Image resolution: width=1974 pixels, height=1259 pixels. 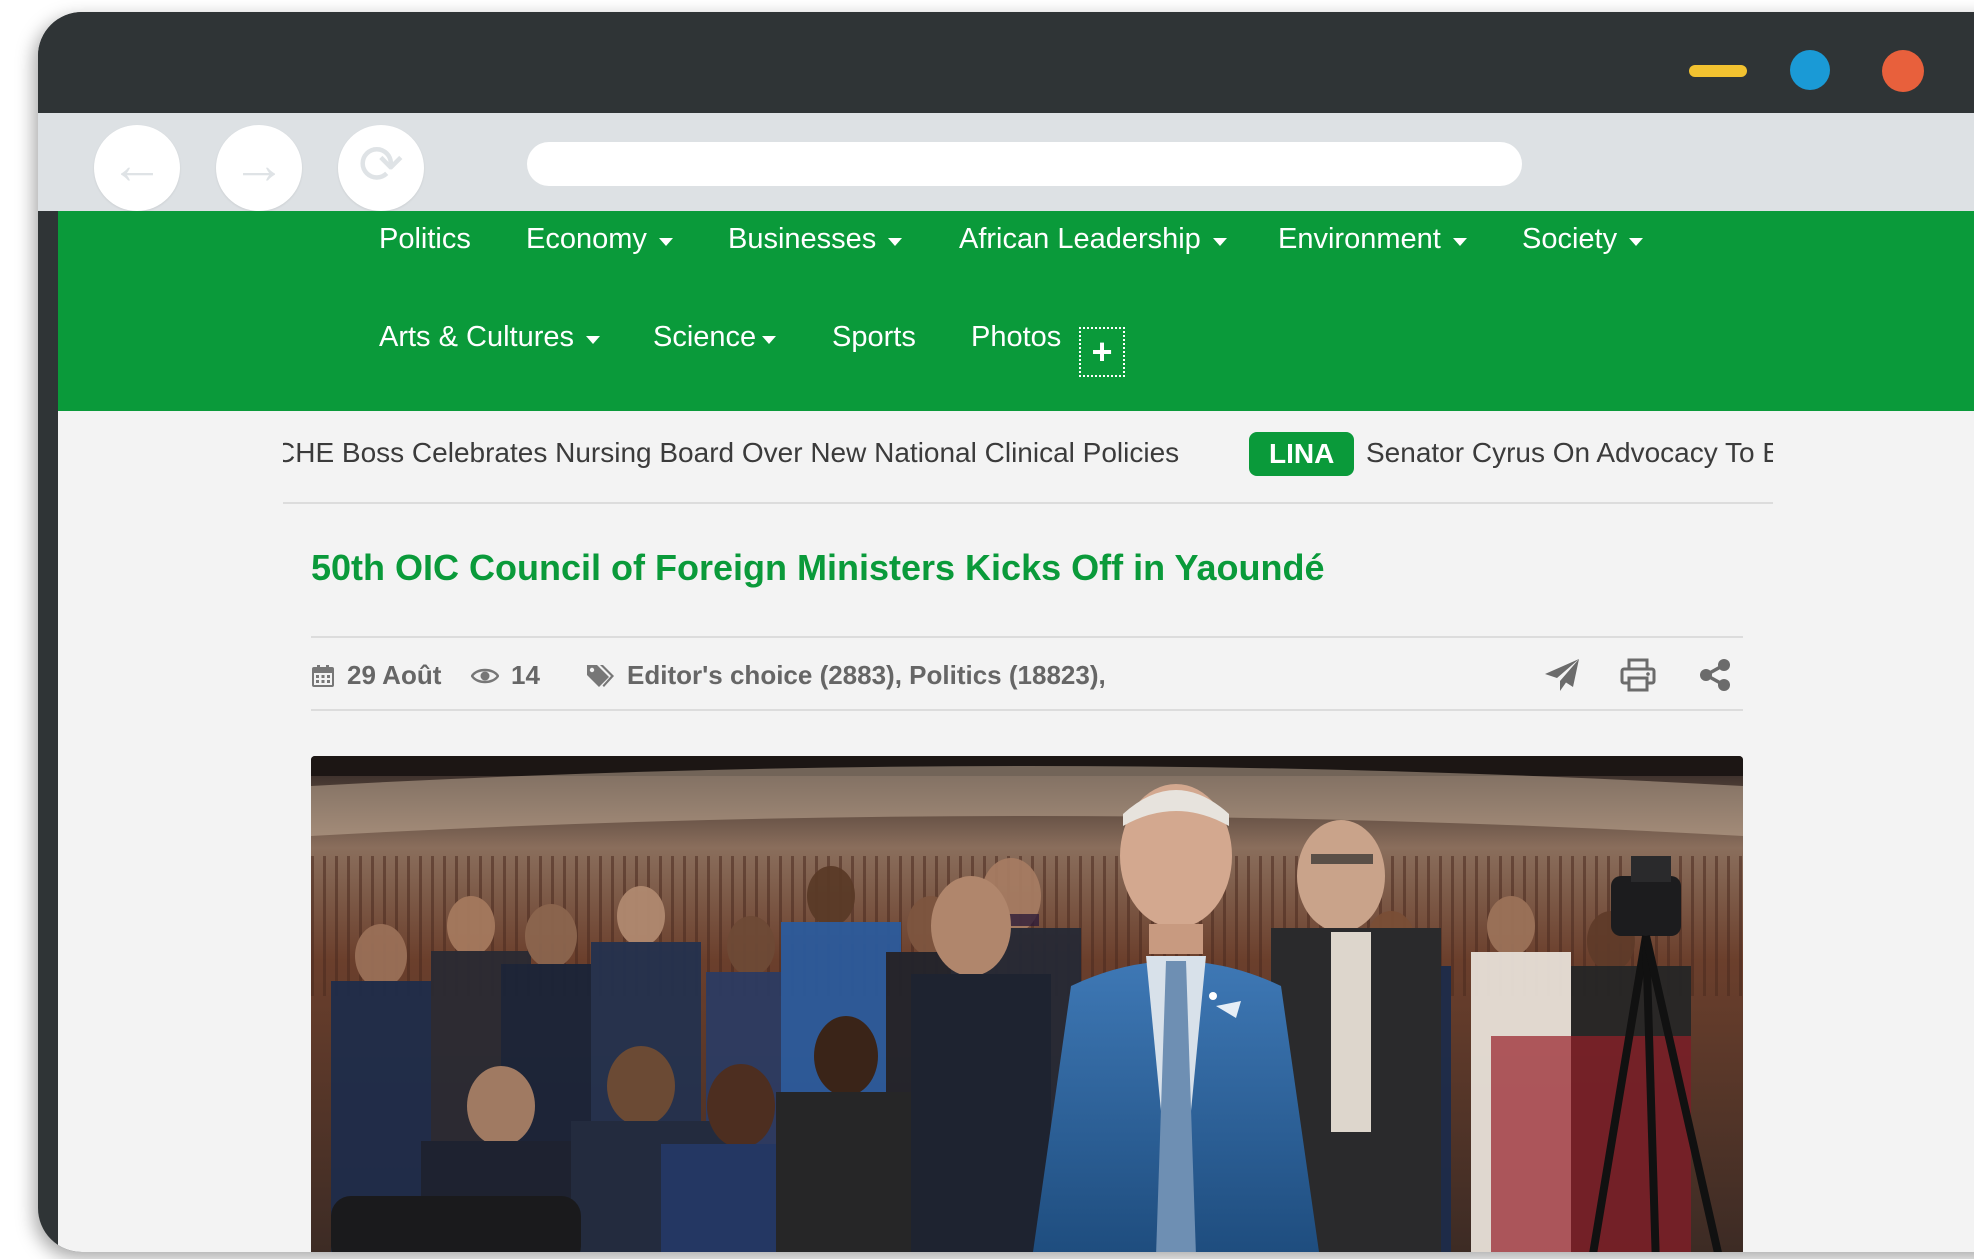 I want to click on send-icon, so click(x=1562, y=675).